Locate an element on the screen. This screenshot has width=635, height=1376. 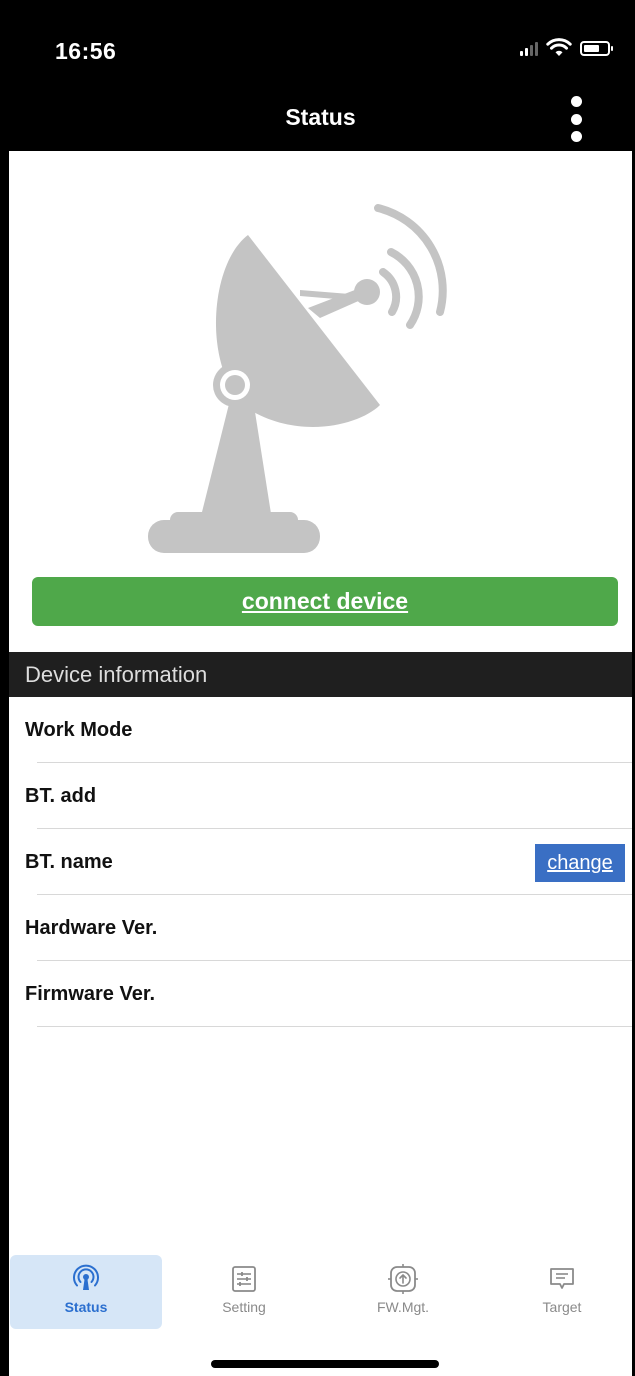
tab-fw-mgt: FW.Mgt. is located at coordinates (403, 1292).